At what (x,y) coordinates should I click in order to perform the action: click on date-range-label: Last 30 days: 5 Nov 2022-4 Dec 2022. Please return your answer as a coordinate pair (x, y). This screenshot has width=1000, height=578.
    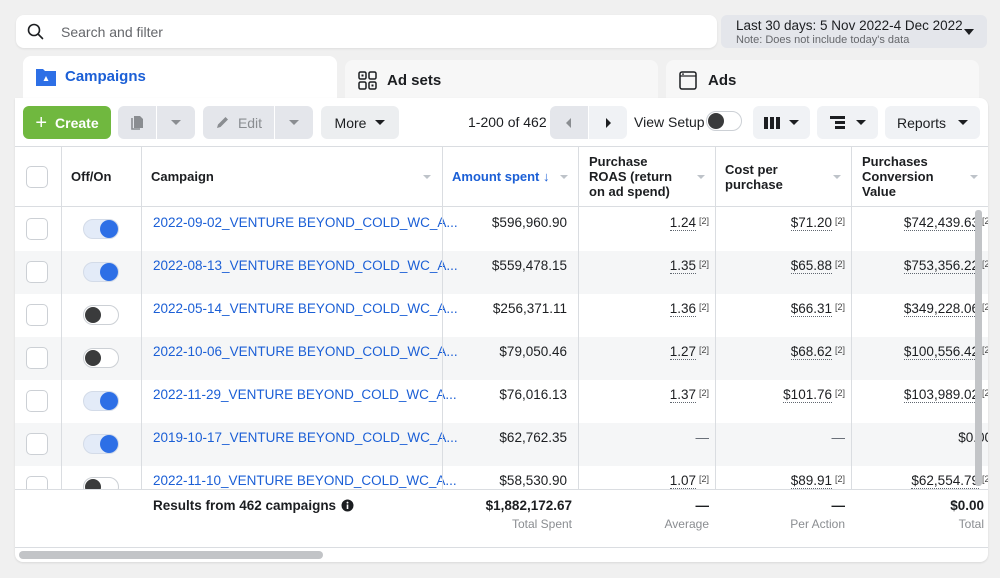
    Looking at the image, I should click on (849, 25).